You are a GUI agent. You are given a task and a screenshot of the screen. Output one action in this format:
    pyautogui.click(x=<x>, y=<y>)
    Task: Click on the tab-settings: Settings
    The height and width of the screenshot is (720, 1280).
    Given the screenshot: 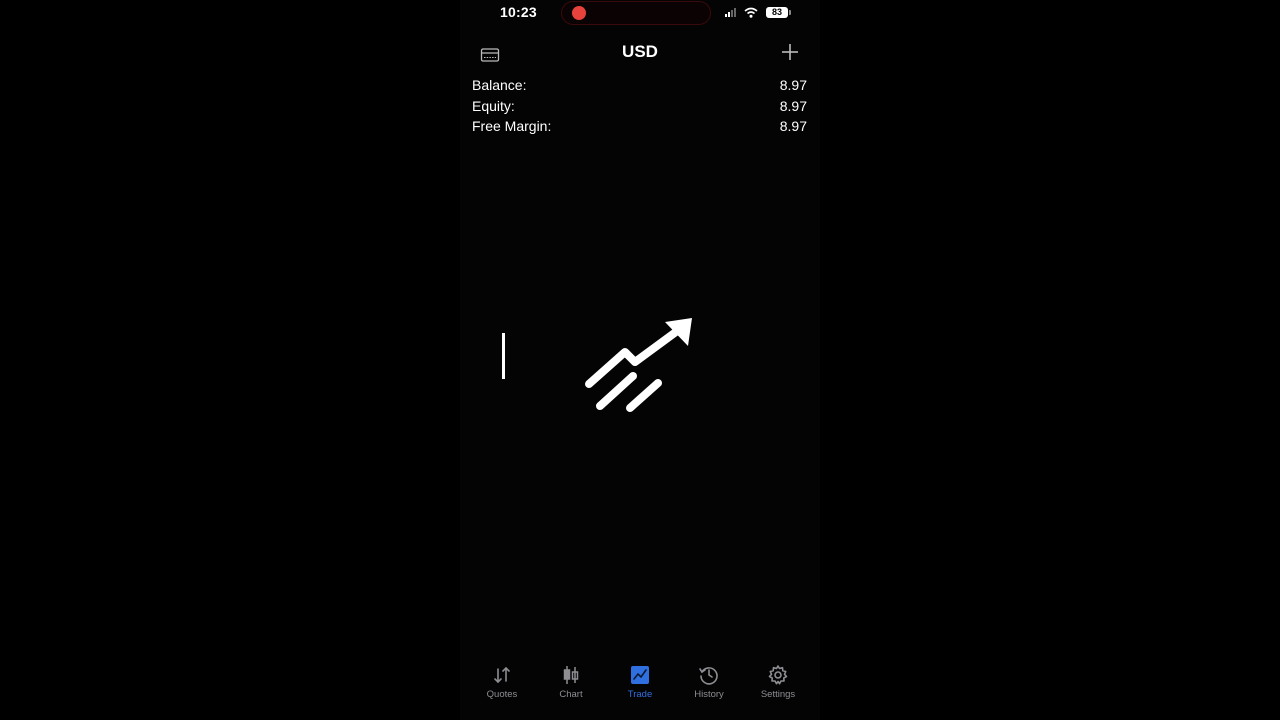 What is the action you would take?
    pyautogui.click(x=778, y=688)
    